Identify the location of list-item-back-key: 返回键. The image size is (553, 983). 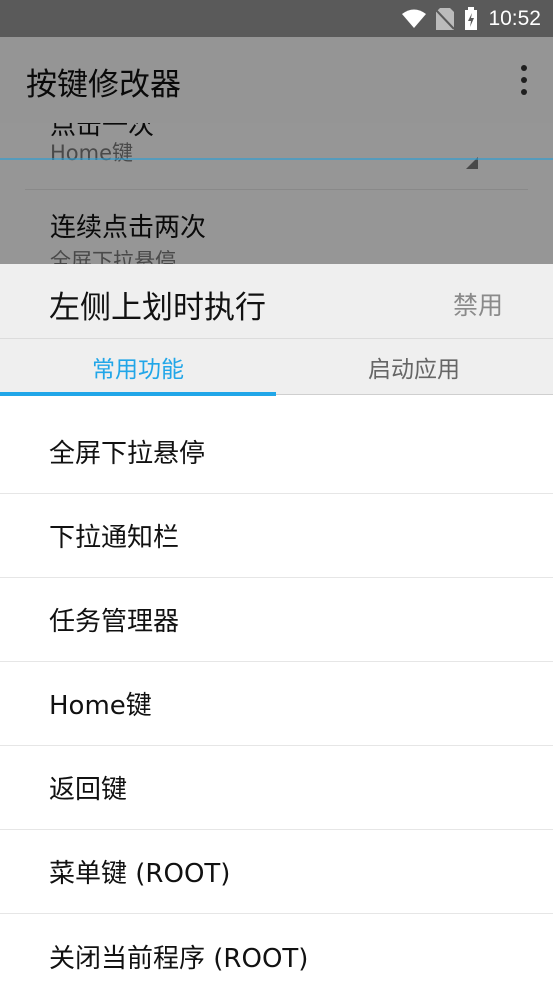
(276, 788).